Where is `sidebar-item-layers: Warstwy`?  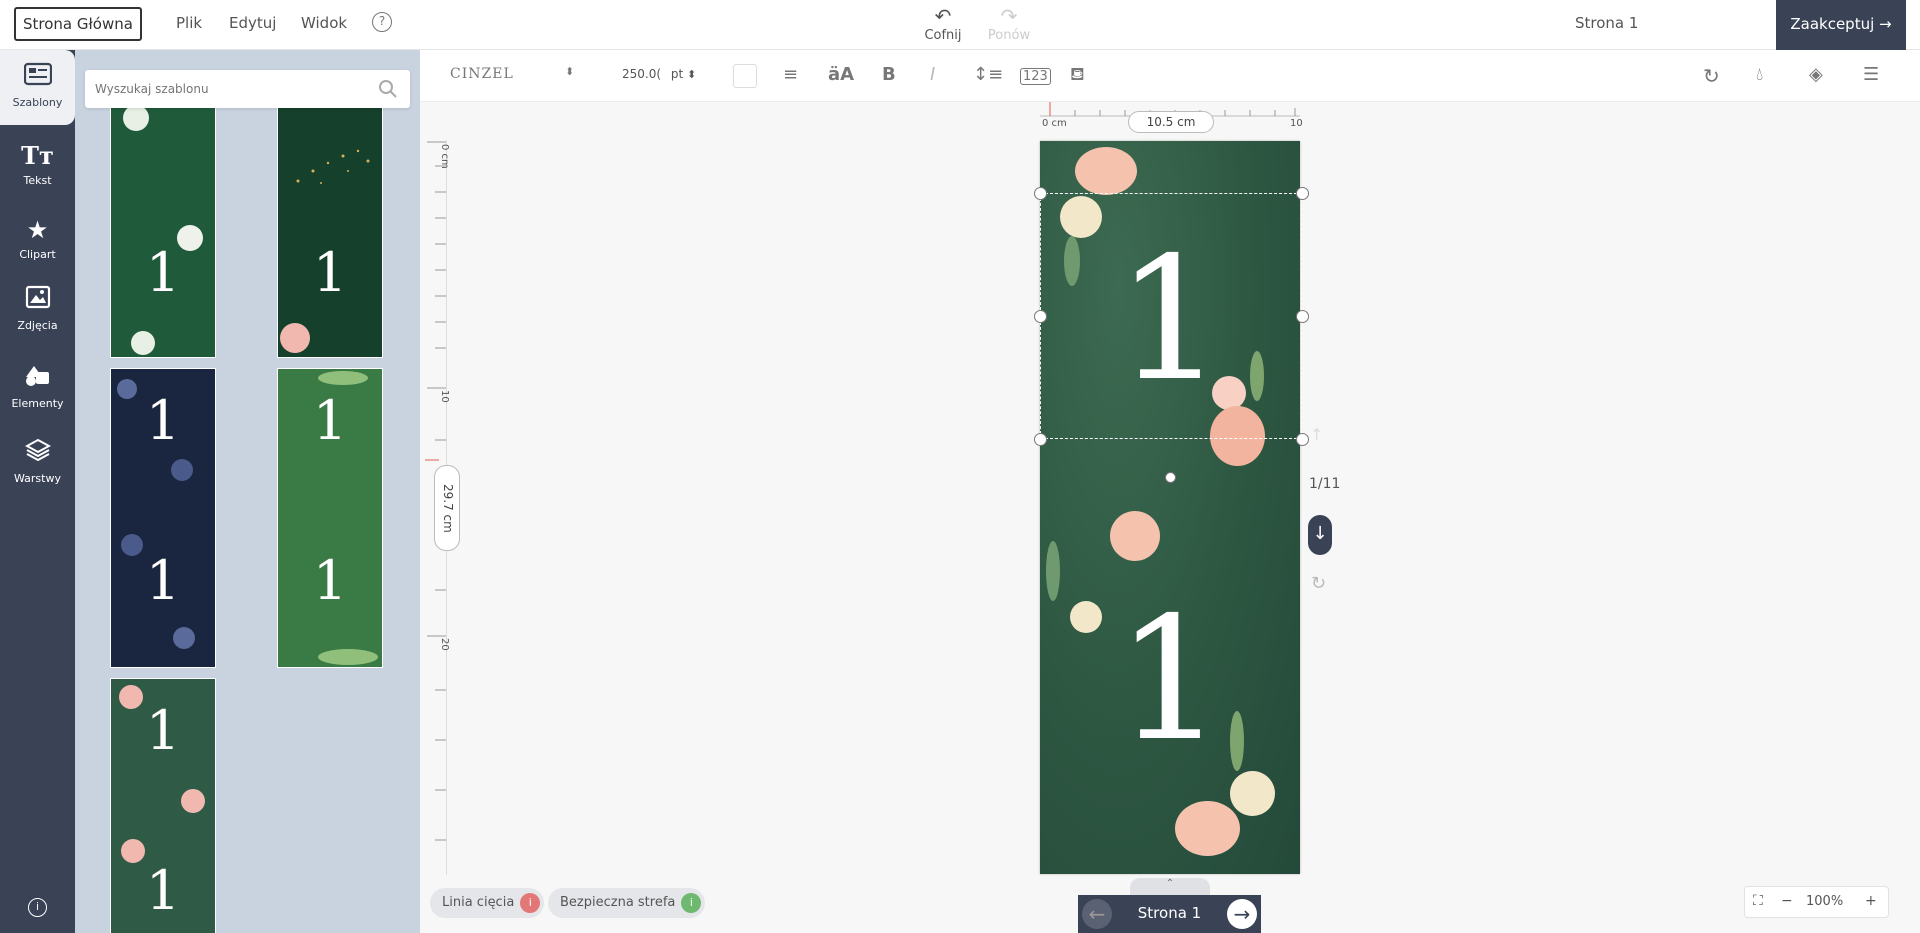
sidebar-item-layers: Warstwy is located at coordinates (37, 461).